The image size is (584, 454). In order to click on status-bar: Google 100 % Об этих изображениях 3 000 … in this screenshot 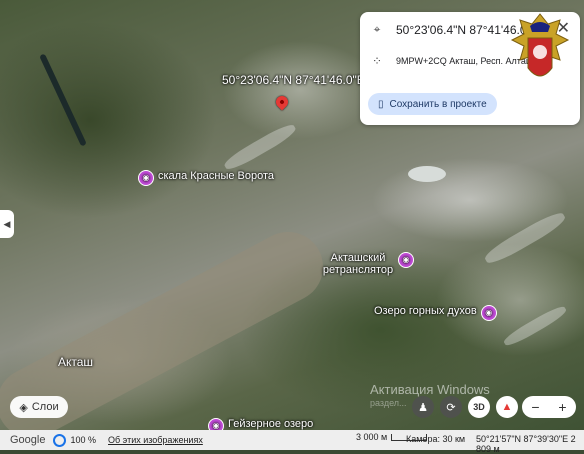, I will do `click(292, 442)`.